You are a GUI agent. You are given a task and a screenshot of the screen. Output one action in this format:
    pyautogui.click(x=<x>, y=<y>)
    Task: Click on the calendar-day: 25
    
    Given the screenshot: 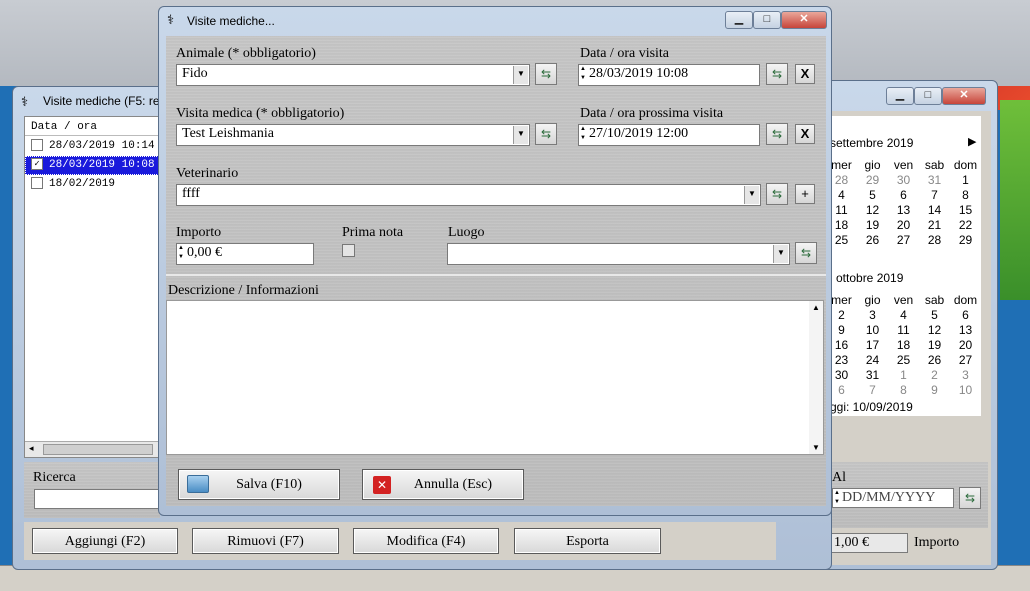 What is the action you would take?
    pyautogui.click(x=903, y=360)
    